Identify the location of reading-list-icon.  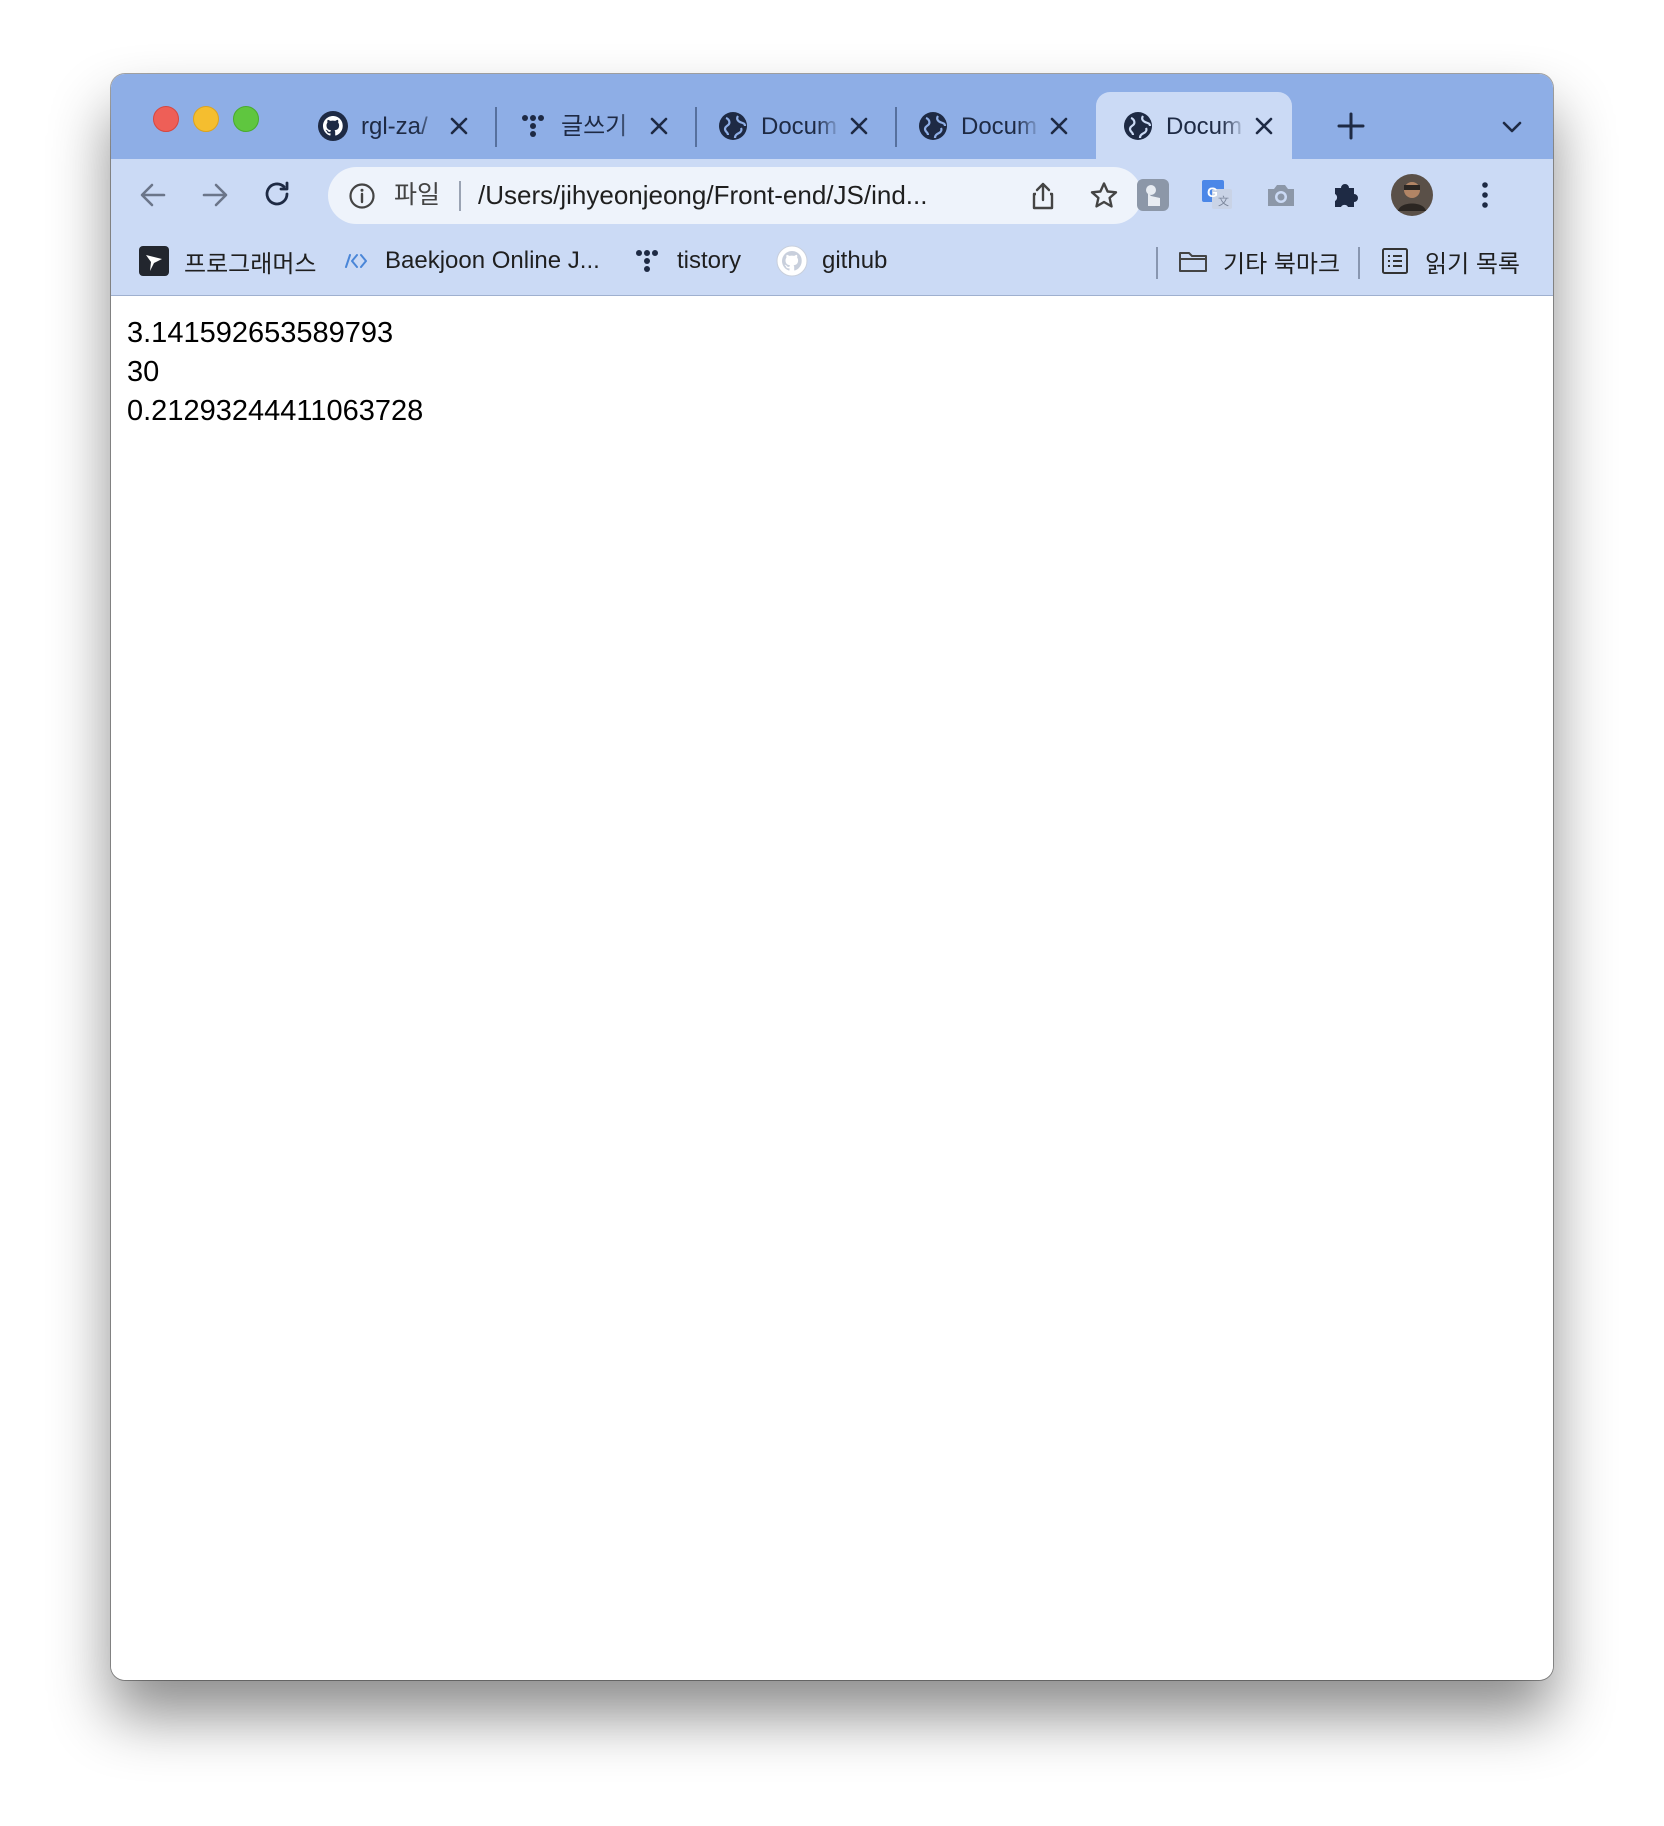
(1395, 261).